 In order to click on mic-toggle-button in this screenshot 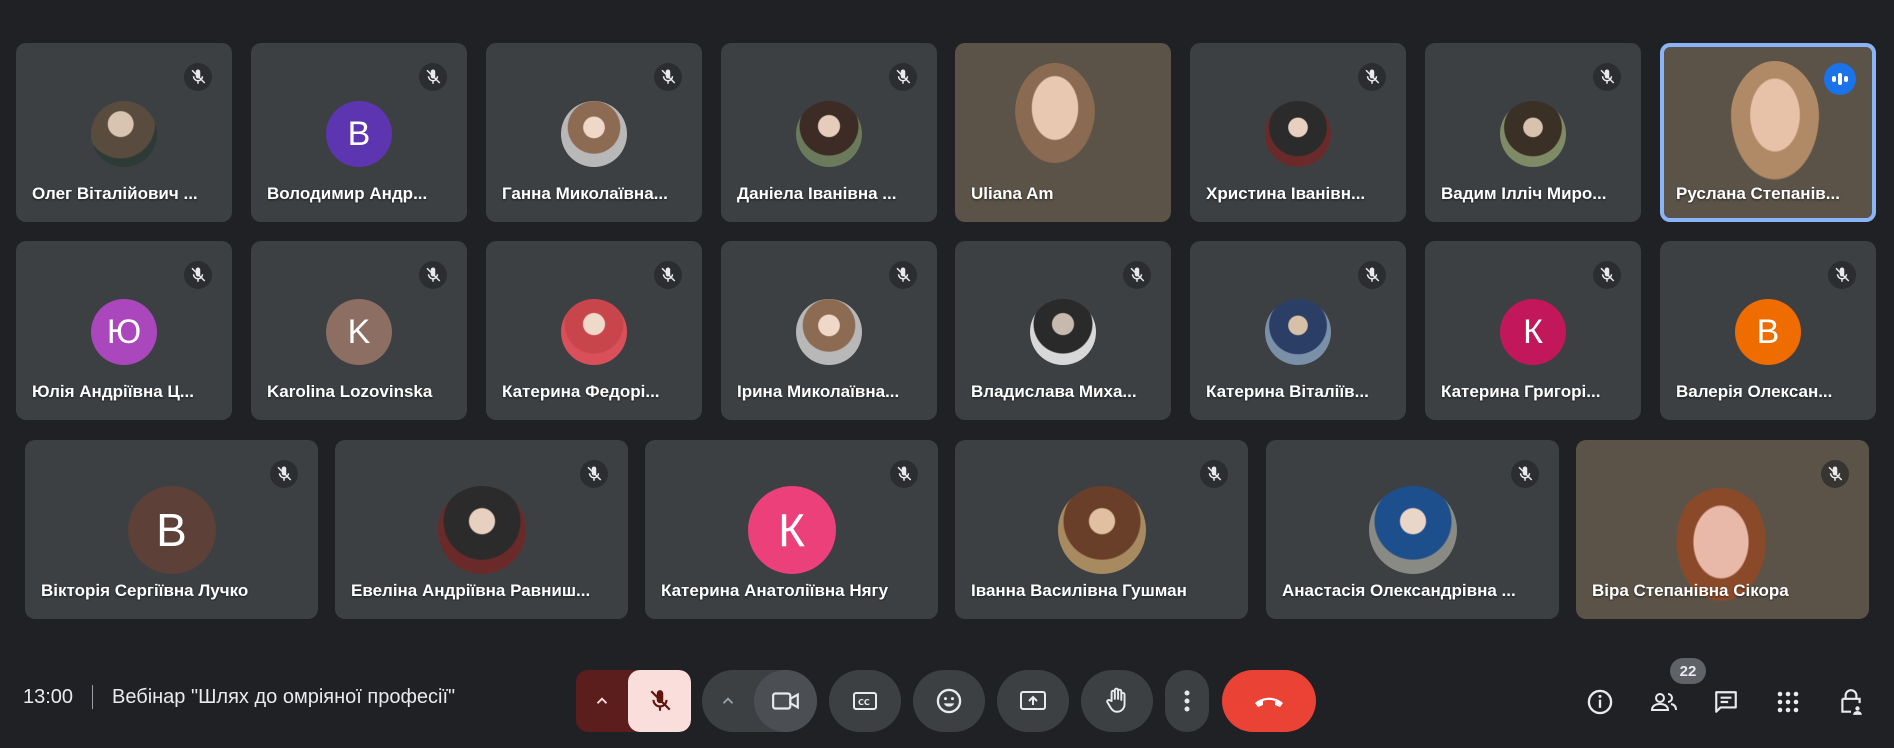, I will do `click(659, 701)`.